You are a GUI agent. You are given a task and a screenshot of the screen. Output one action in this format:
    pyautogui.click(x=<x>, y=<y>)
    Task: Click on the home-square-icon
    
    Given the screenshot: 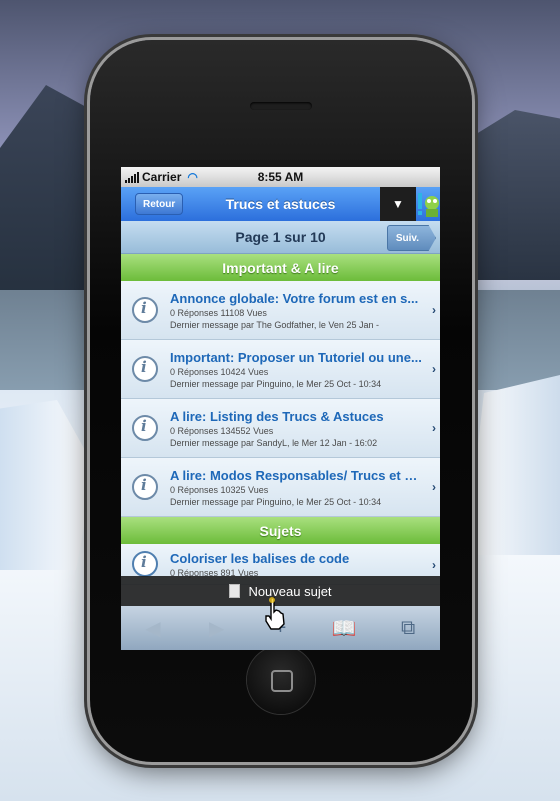 What is the action you would take?
    pyautogui.click(x=282, y=681)
    